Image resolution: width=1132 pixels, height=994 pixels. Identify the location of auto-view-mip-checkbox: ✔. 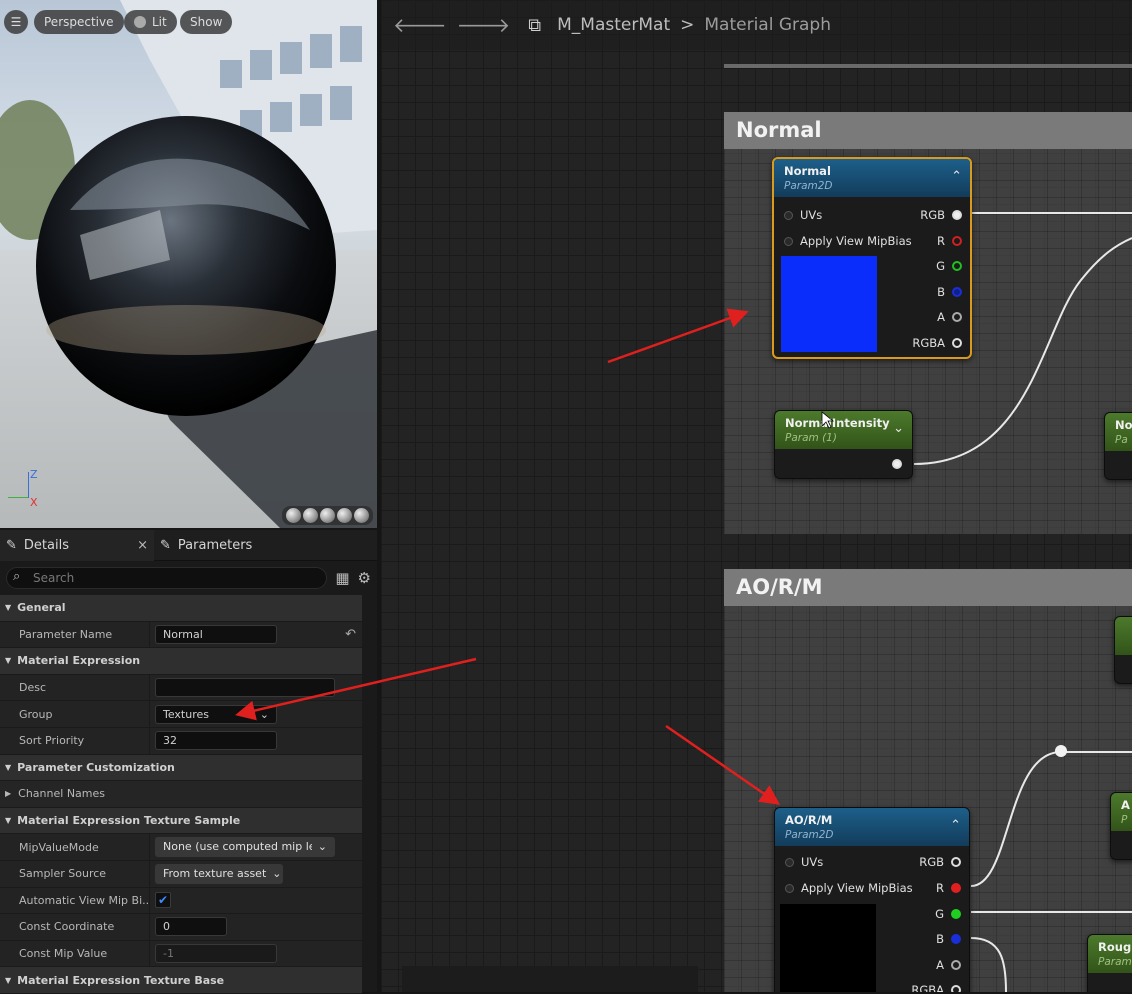
(163, 900).